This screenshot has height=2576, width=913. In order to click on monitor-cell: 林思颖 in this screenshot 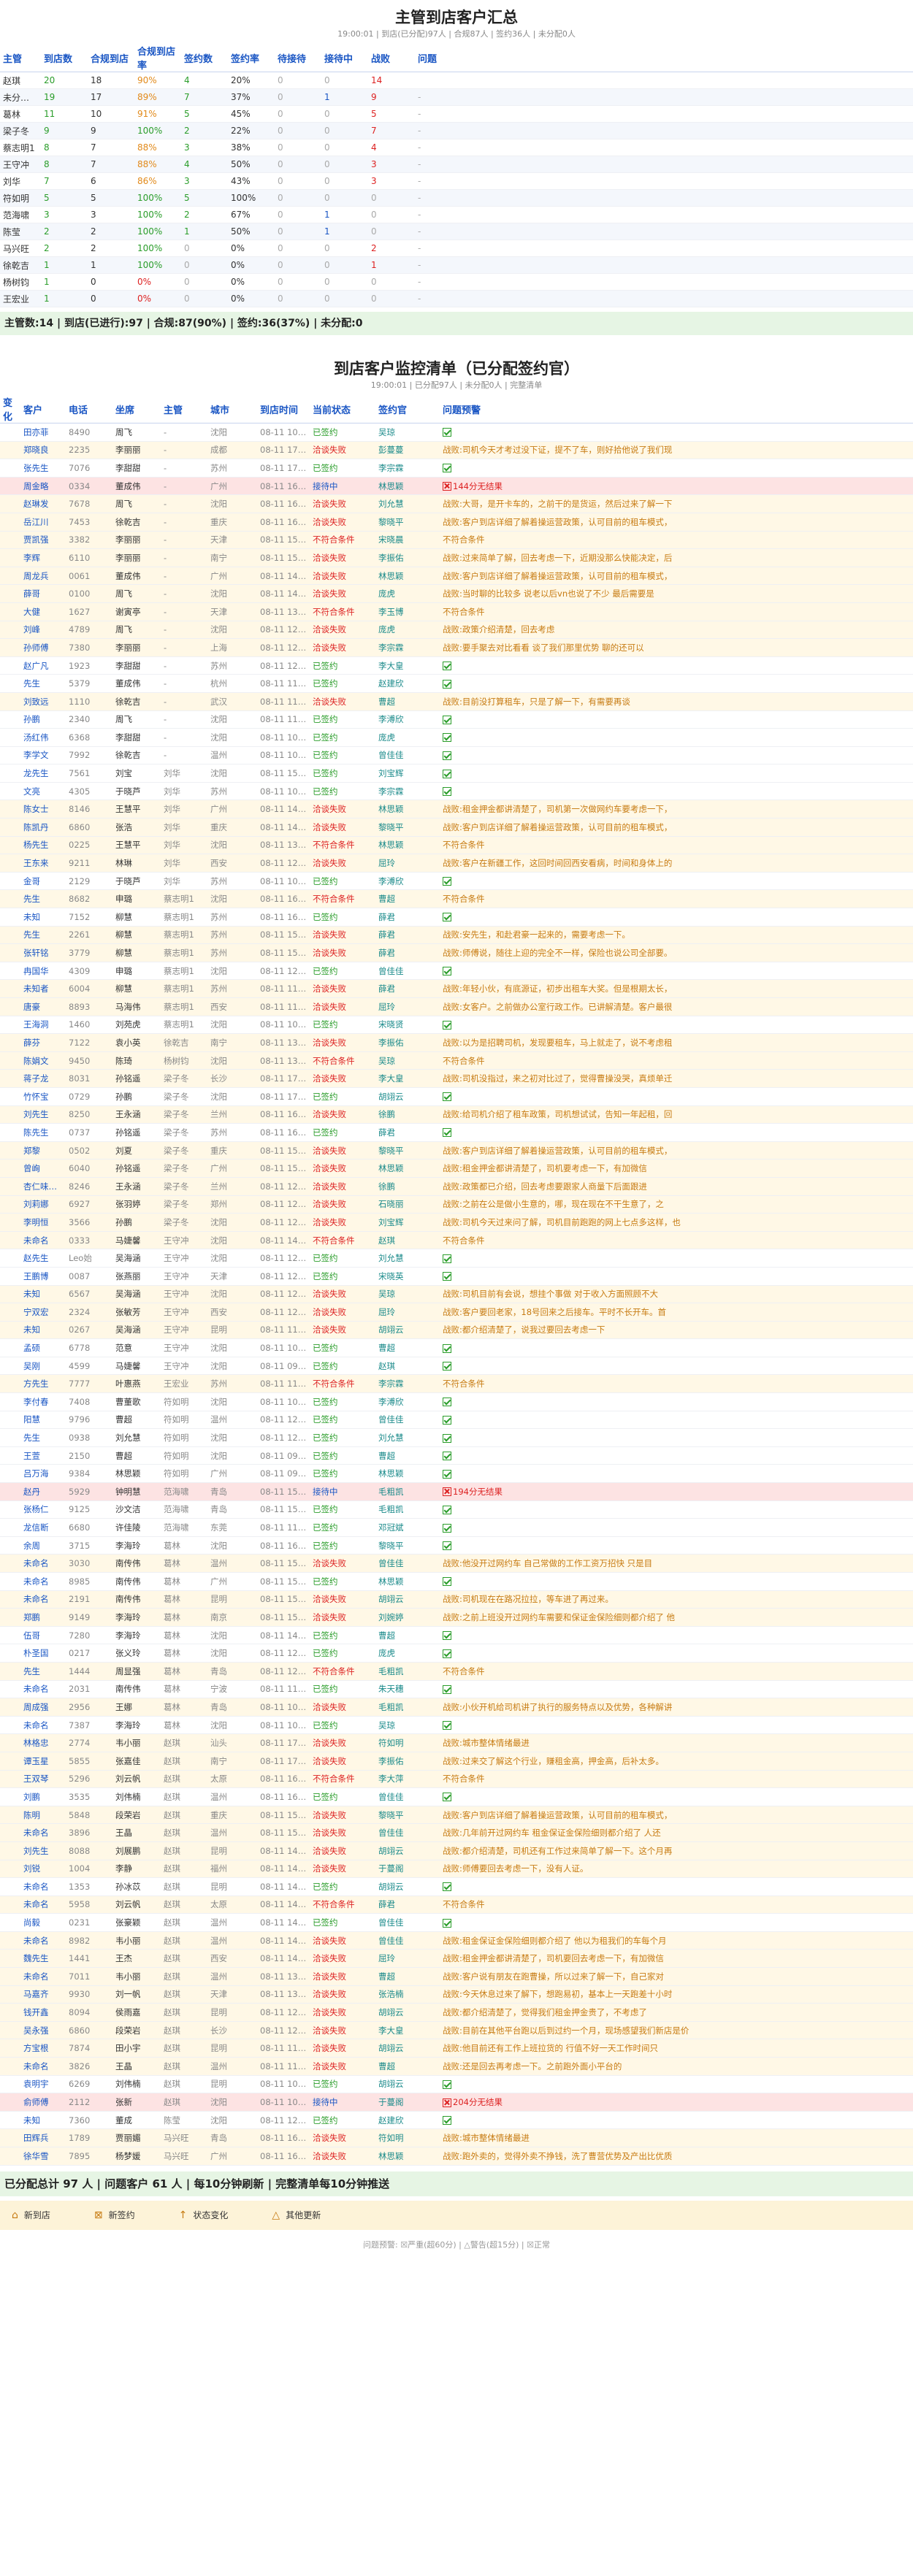, I will do `click(408, 1474)`.